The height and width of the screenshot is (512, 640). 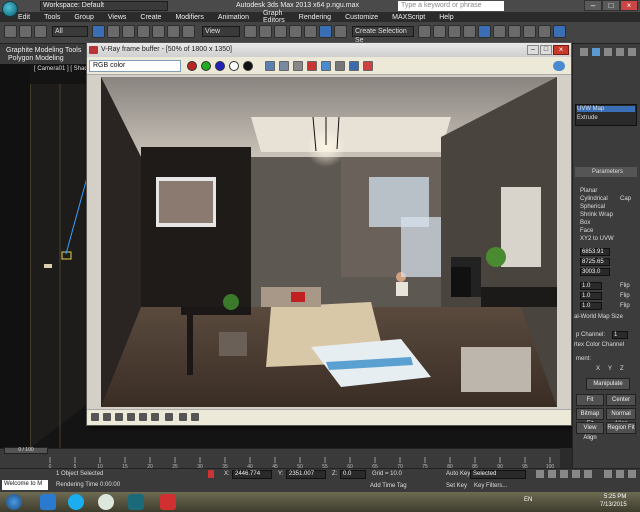 What do you see at coordinates (10, 9) in the screenshot?
I see `app-logo-icon` at bounding box center [10, 9].